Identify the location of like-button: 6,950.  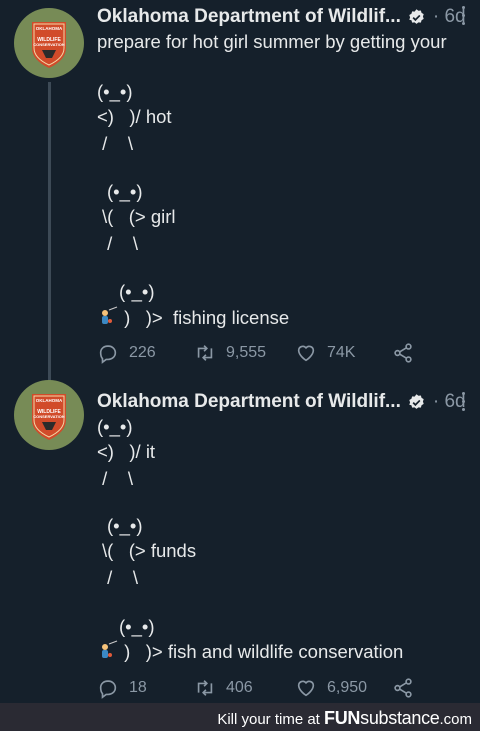
(331, 688).